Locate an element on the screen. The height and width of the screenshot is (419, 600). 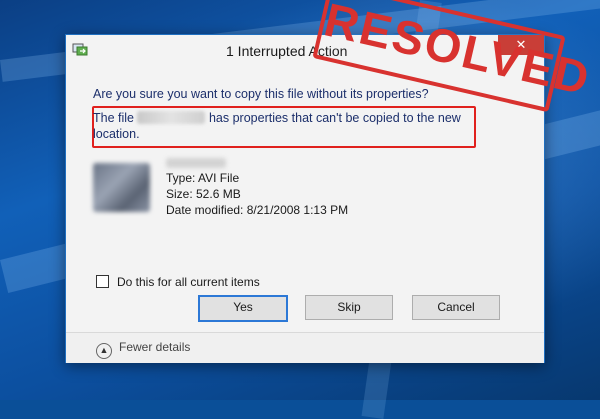
apply-to-all-label: Do this for all current items is located at coordinates (188, 282).